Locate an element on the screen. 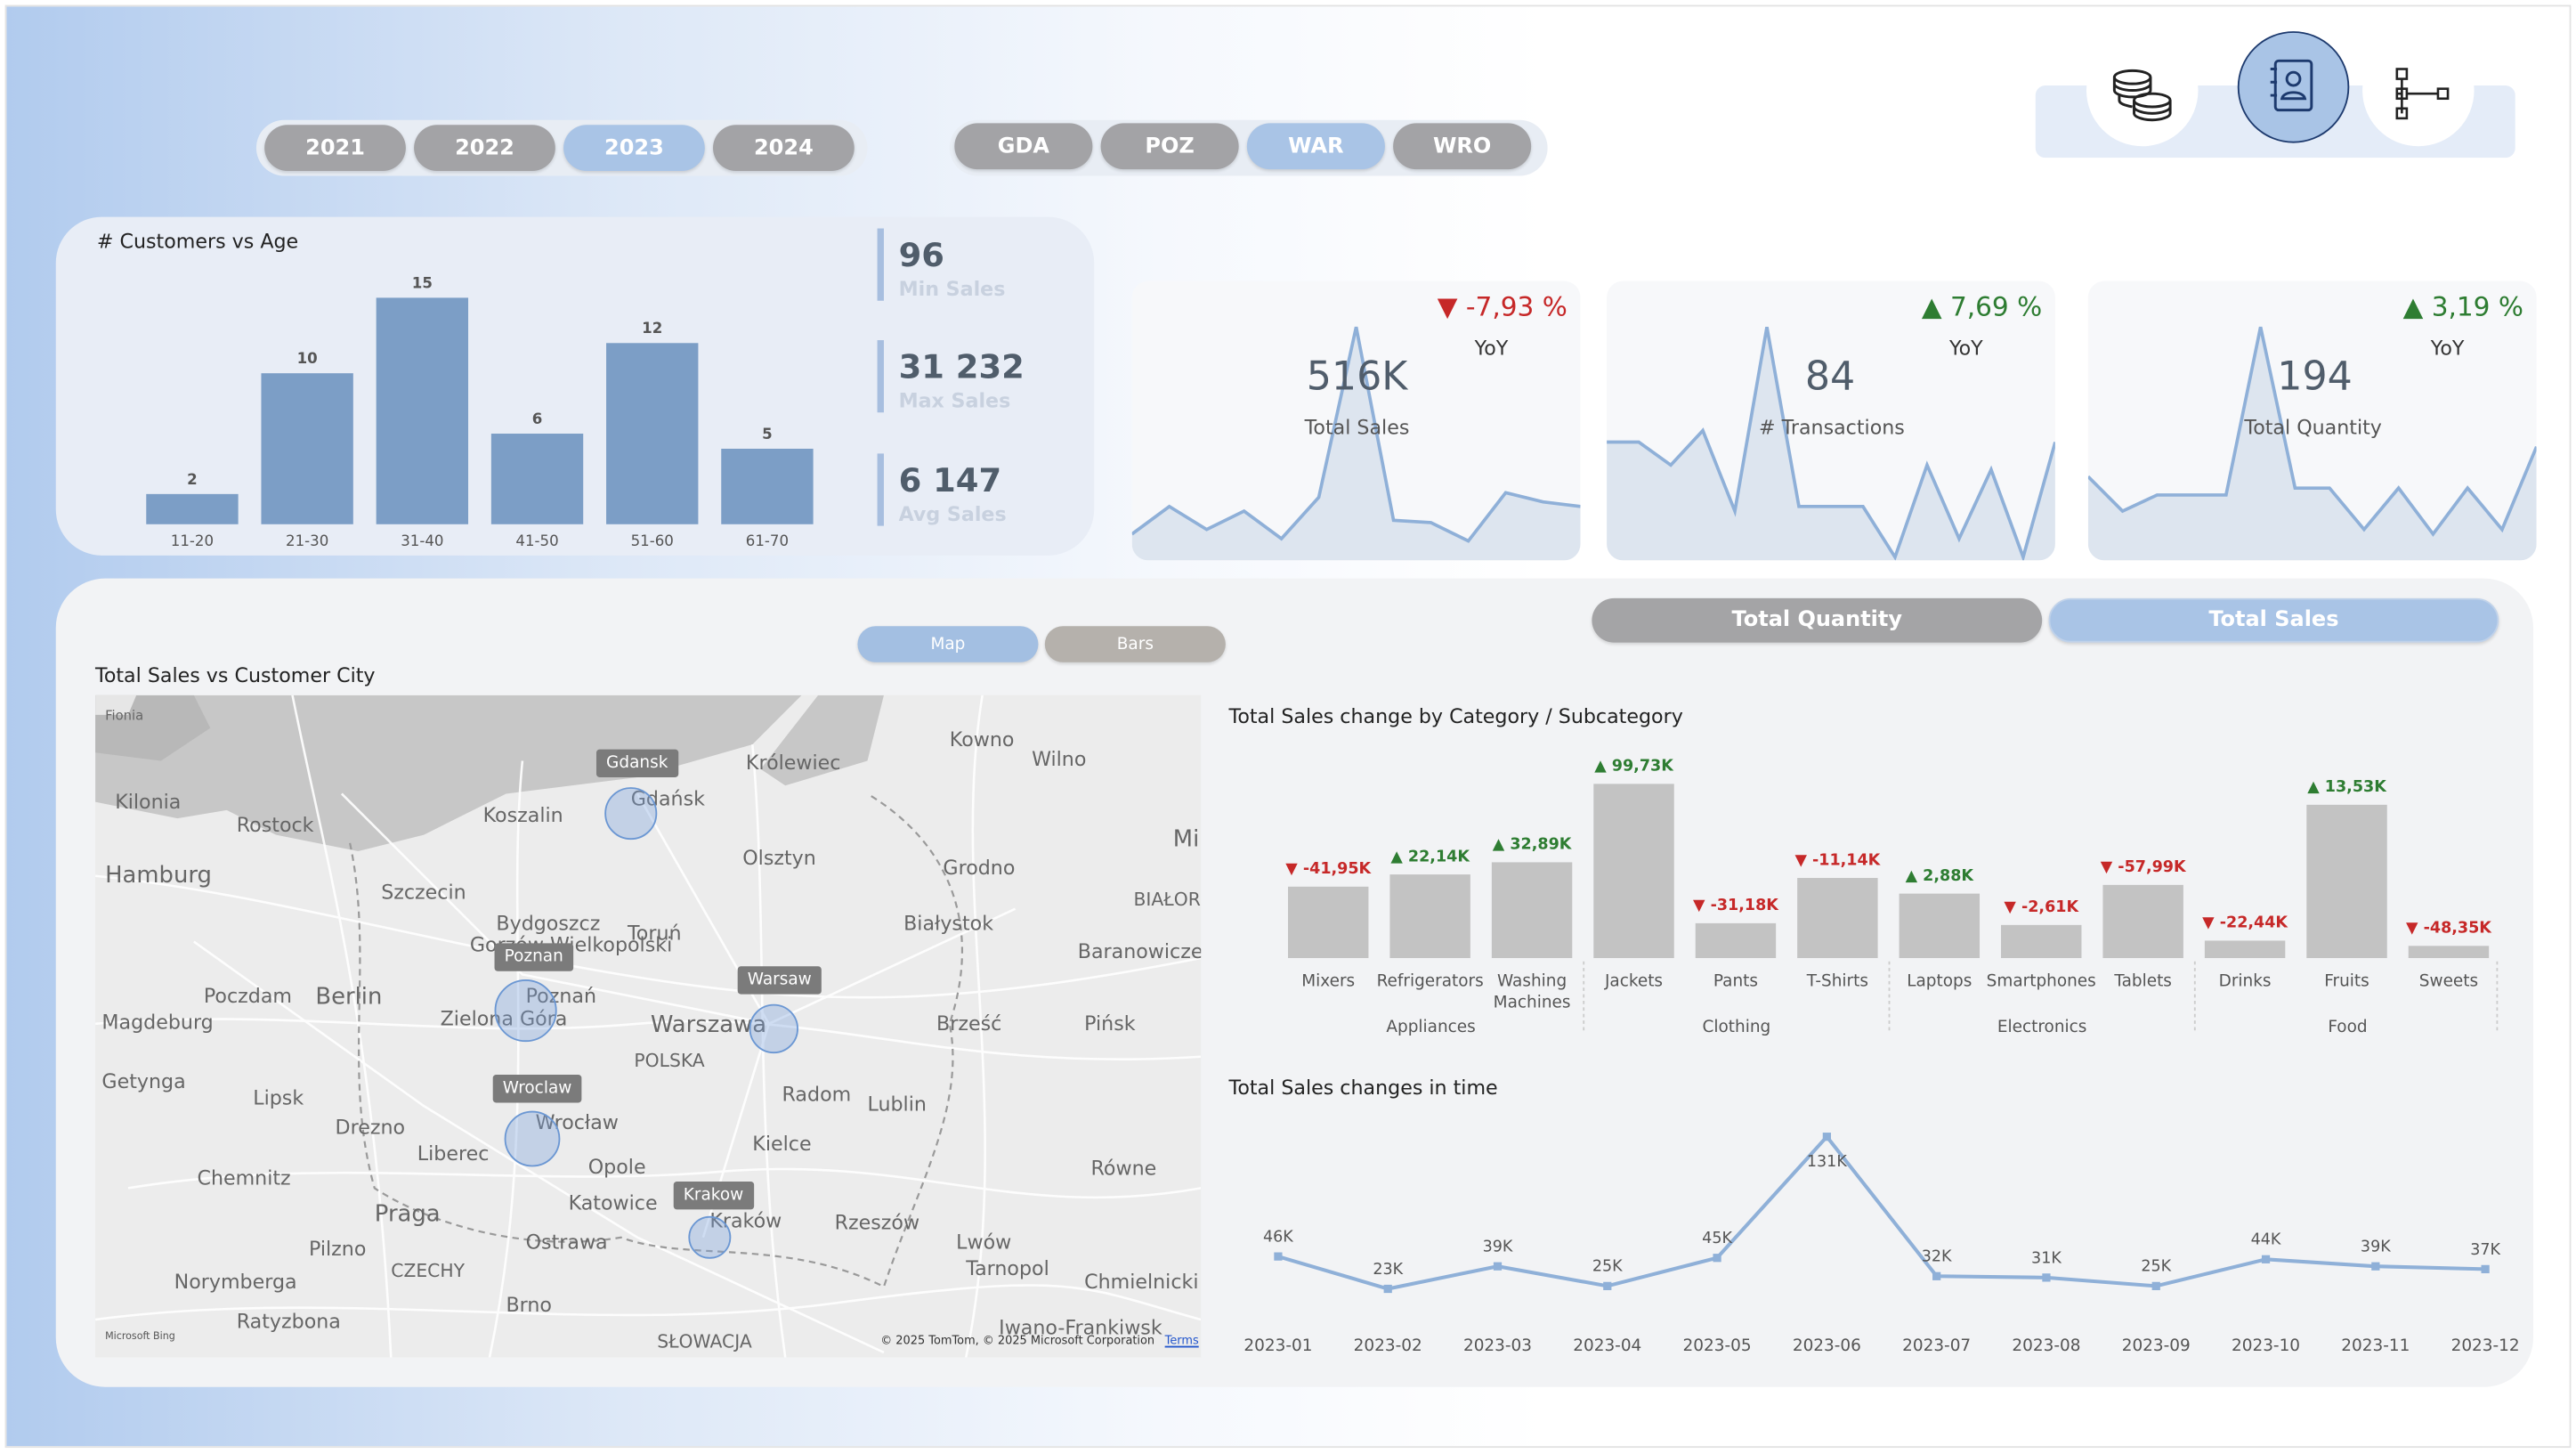 The image size is (2576, 1454). nav-hierarchy is located at coordinates (2419, 90).